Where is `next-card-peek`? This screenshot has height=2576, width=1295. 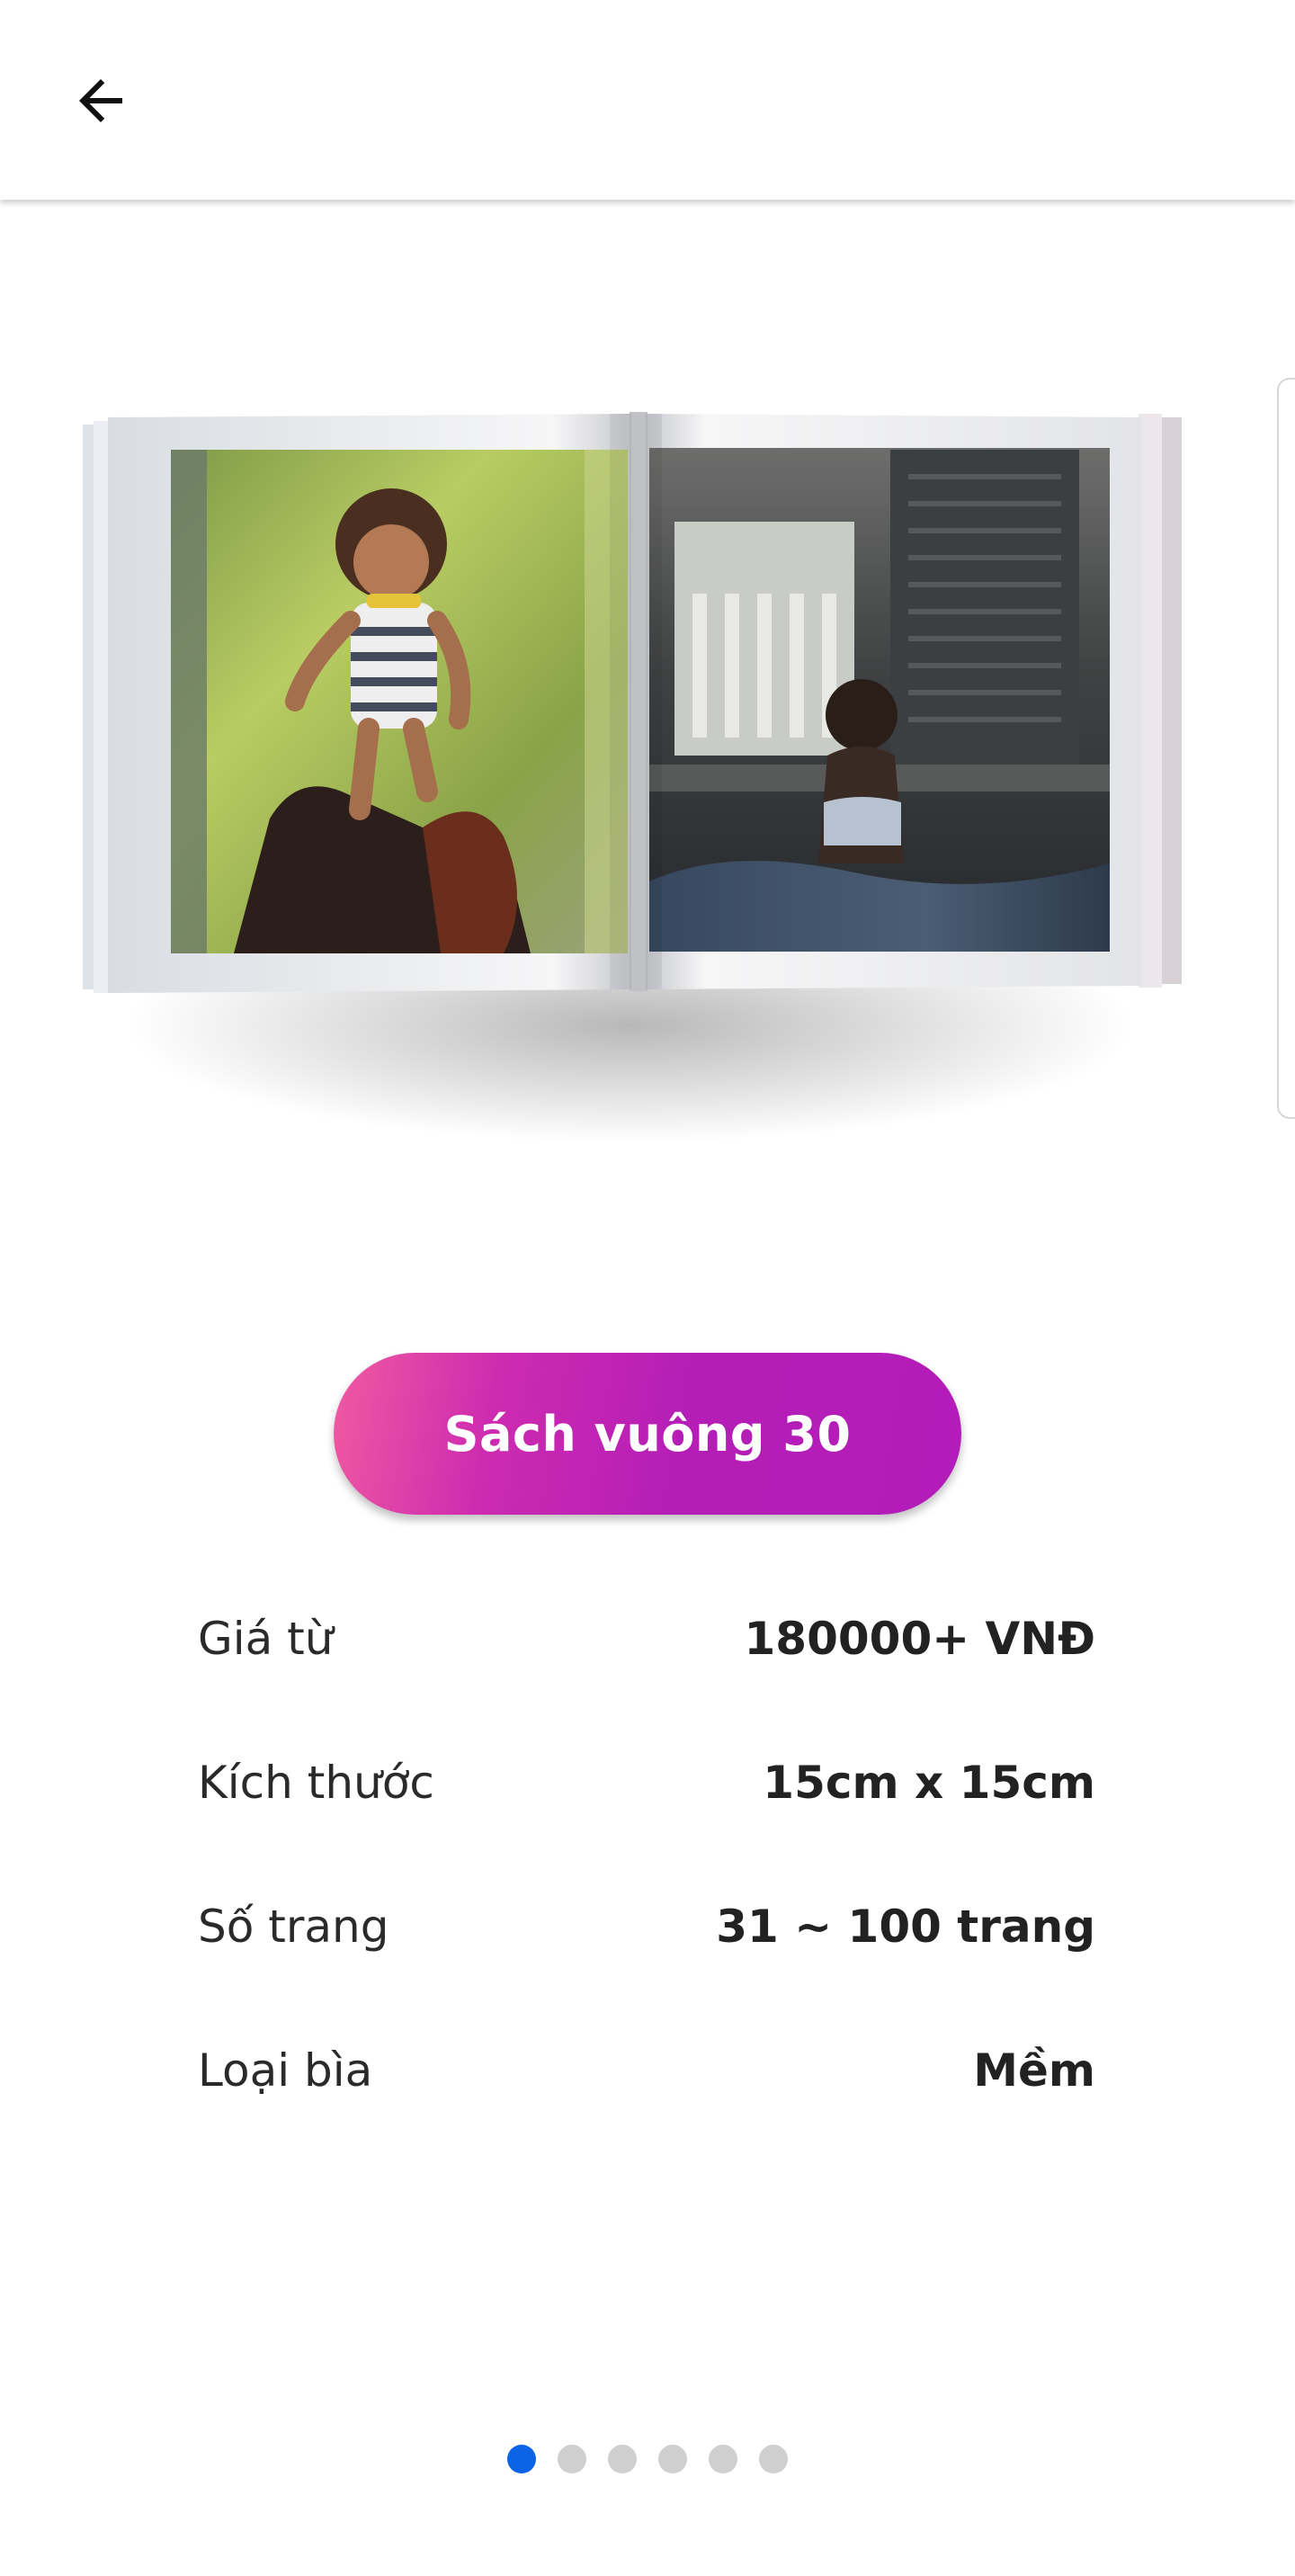 next-card-peek is located at coordinates (1286, 748).